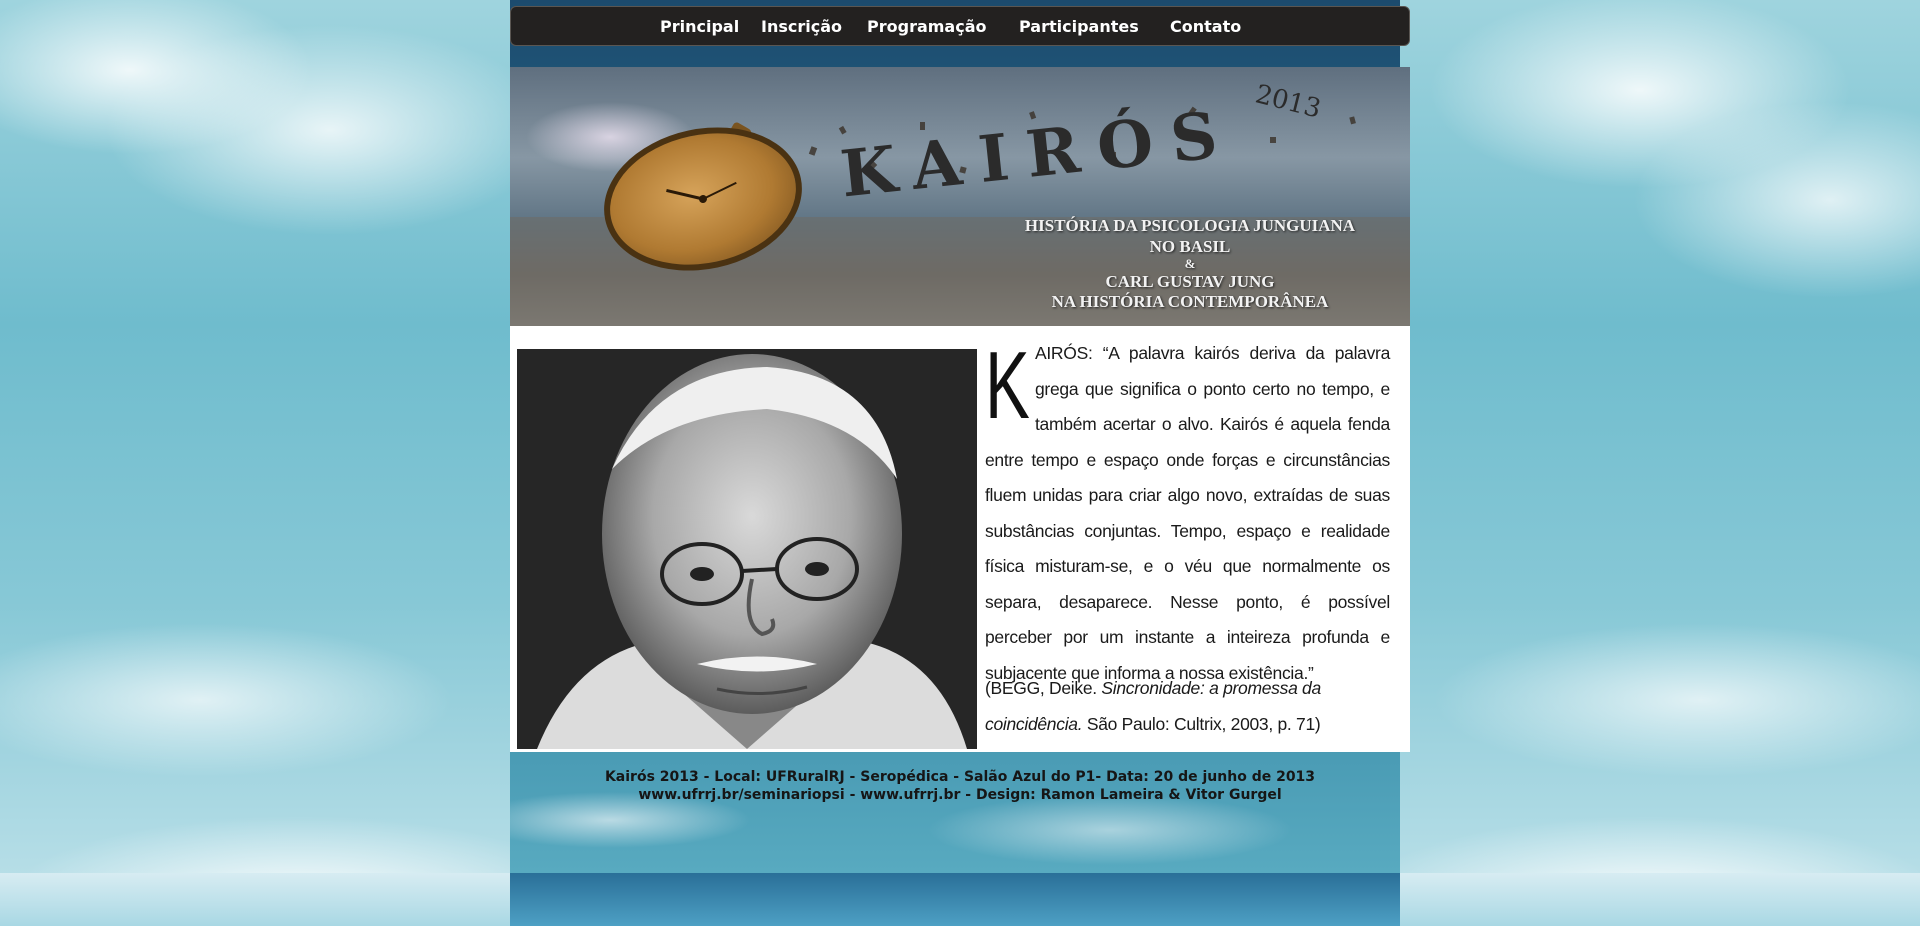 This screenshot has width=1920, height=926. Describe the element at coordinates (699, 26) in the screenshot. I see `nav-item-principal: Principal` at that location.